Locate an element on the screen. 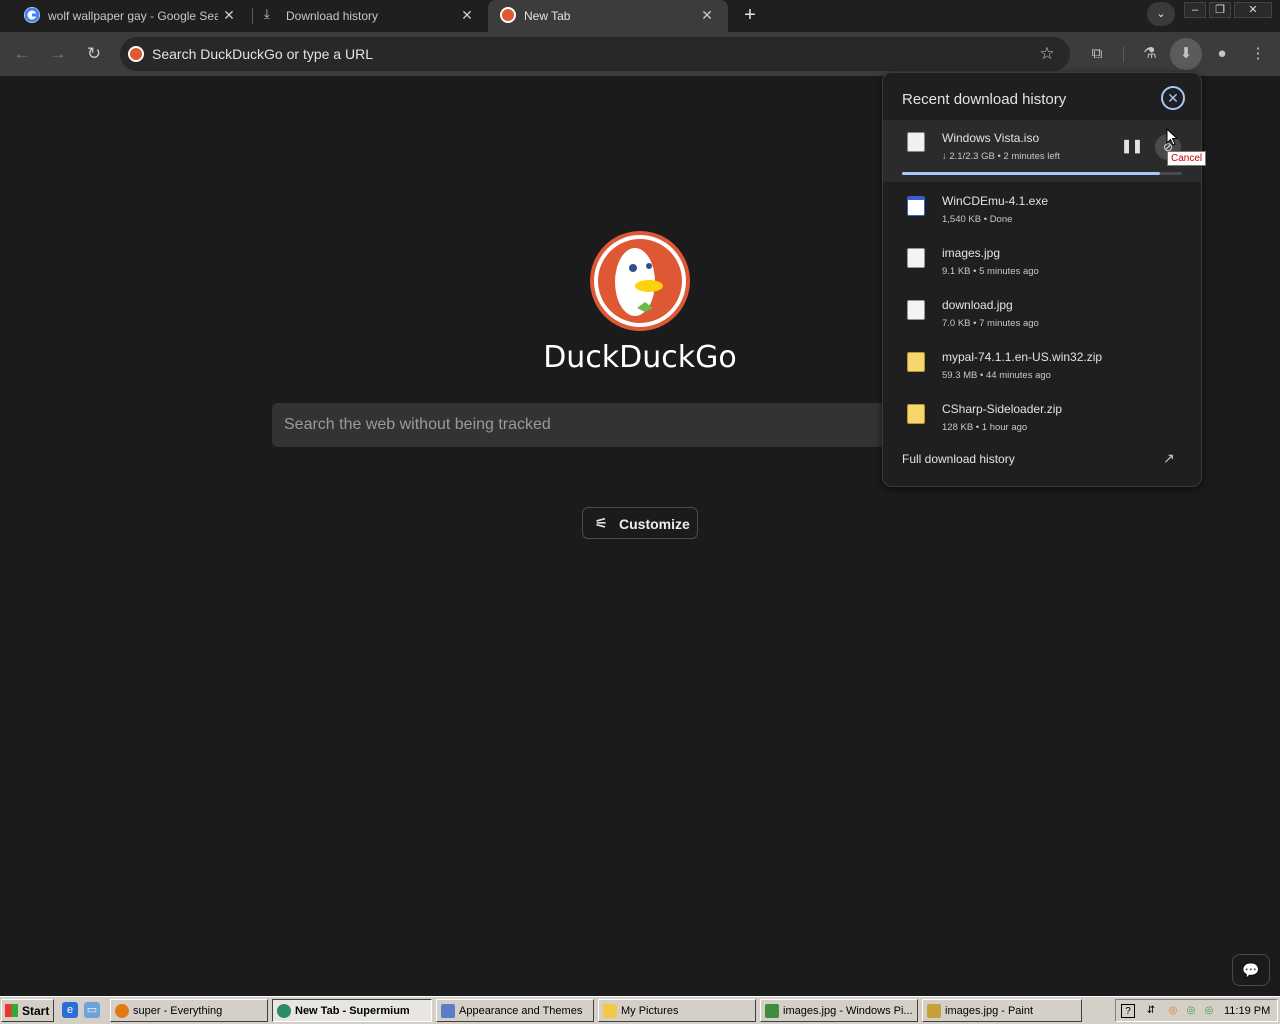 The width and height of the screenshot is (1280, 1024). search-icon: ◎ is located at coordinates (1173, 1011).